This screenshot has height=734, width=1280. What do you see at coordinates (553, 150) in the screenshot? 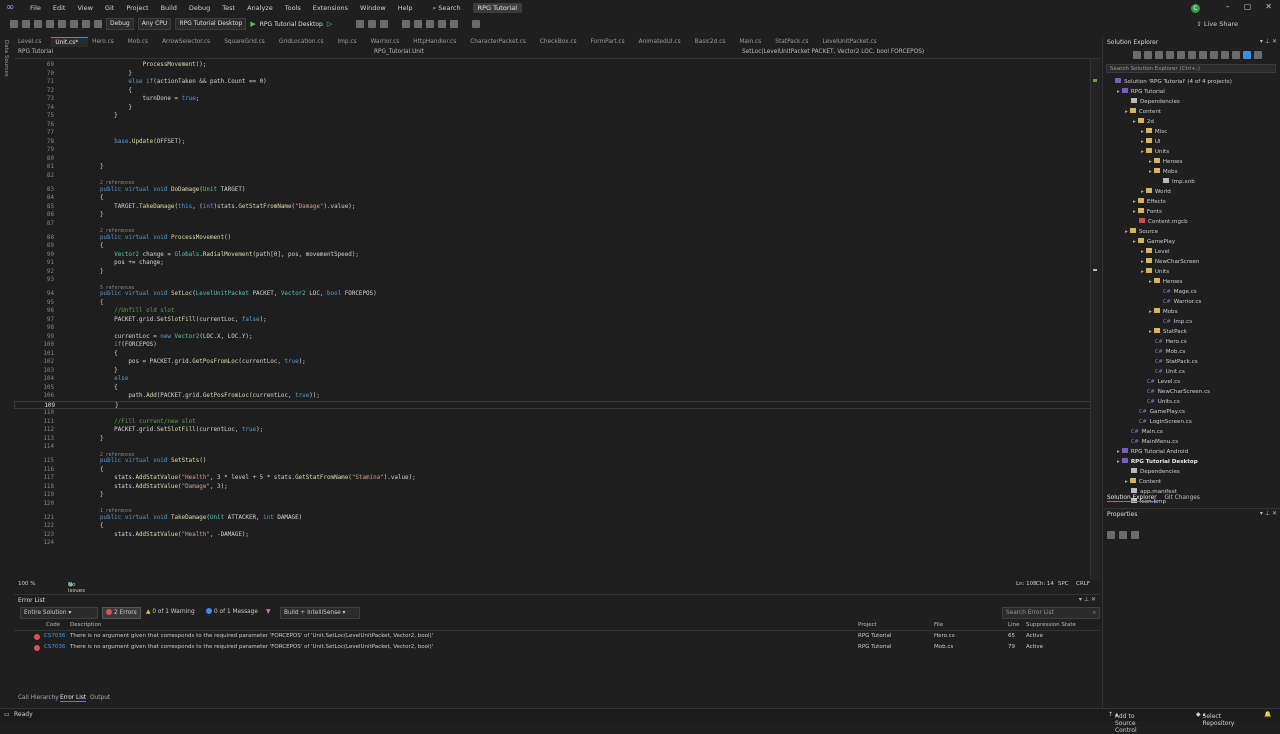
I see `code-line: 79` at bounding box center [553, 150].